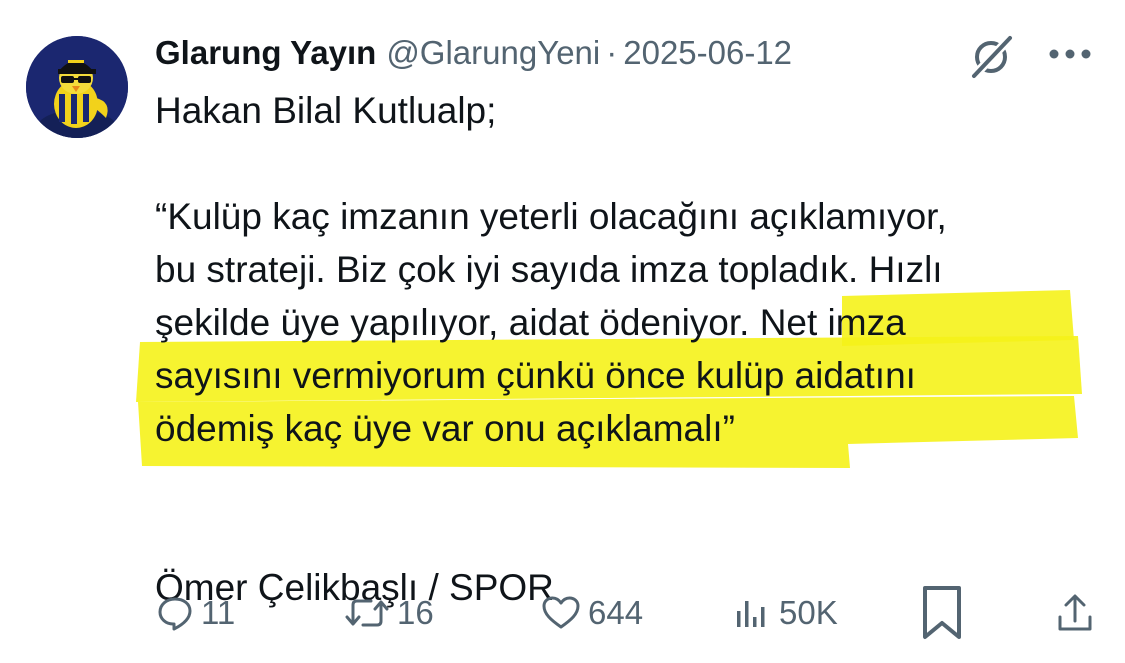 This screenshot has width=1125, height=663. I want to click on tweet-date: 2025-06-12, so click(707, 53).